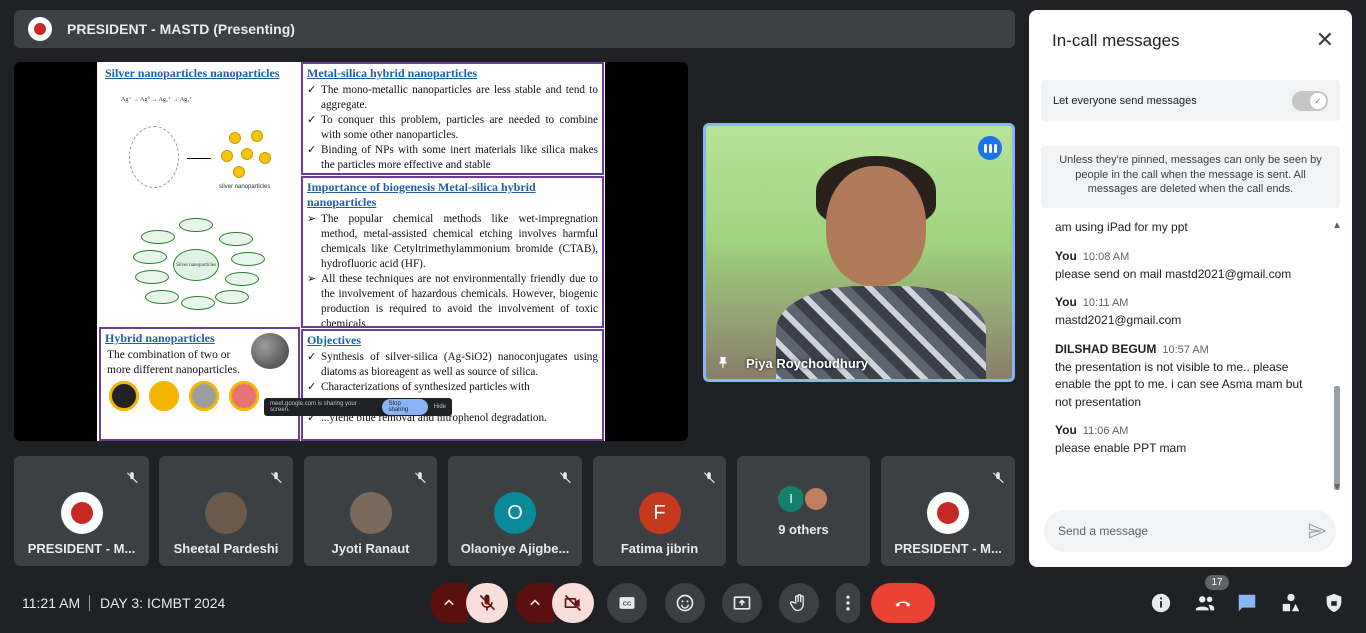 The width and height of the screenshot is (1366, 633). Describe the element at coordinates (124, 396) in the screenshot. I see `hybrid-type-a` at that location.